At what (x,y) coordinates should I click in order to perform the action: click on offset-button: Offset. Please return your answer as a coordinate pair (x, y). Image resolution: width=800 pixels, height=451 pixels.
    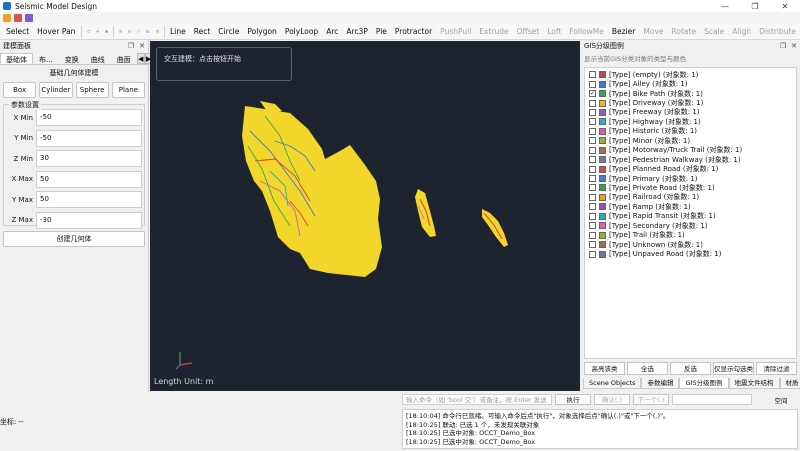
    Looking at the image, I should click on (528, 32).